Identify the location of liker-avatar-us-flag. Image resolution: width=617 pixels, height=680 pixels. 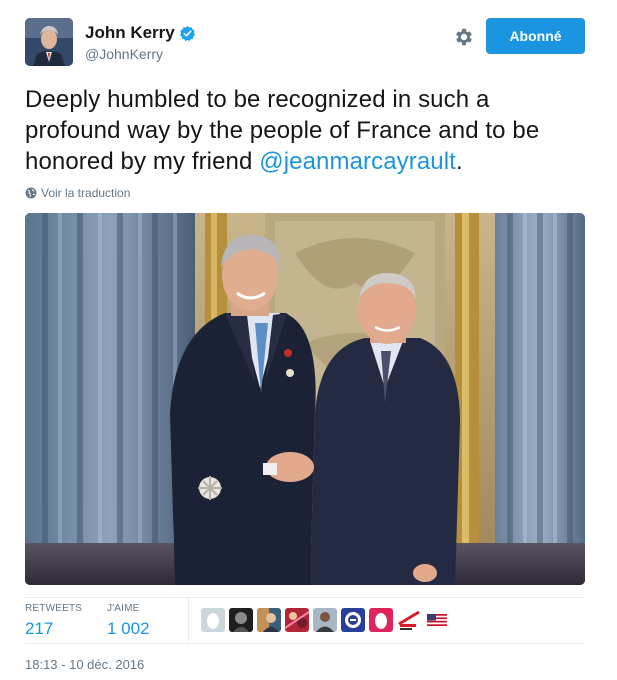
(437, 620).